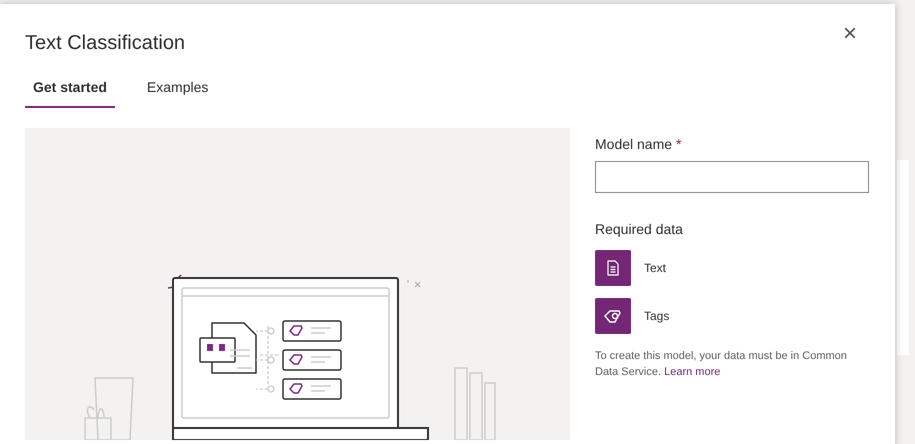 This screenshot has height=444, width=915. I want to click on tag-icon, so click(613, 316).